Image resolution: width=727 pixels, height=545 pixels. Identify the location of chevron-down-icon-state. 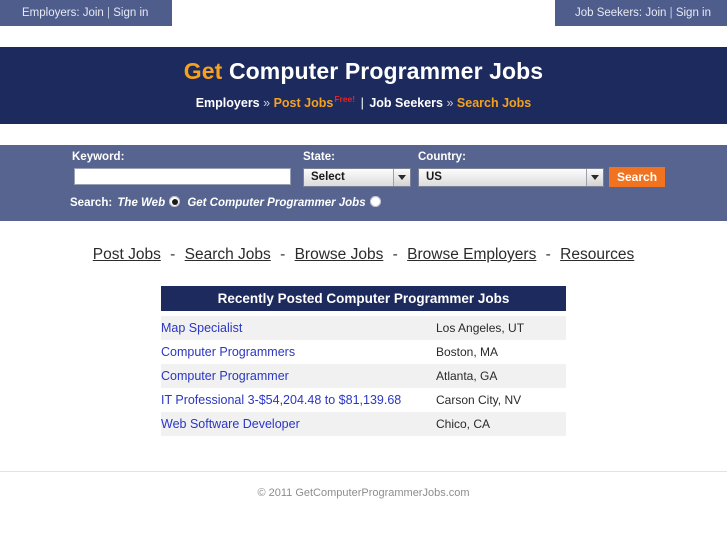
(401, 177).